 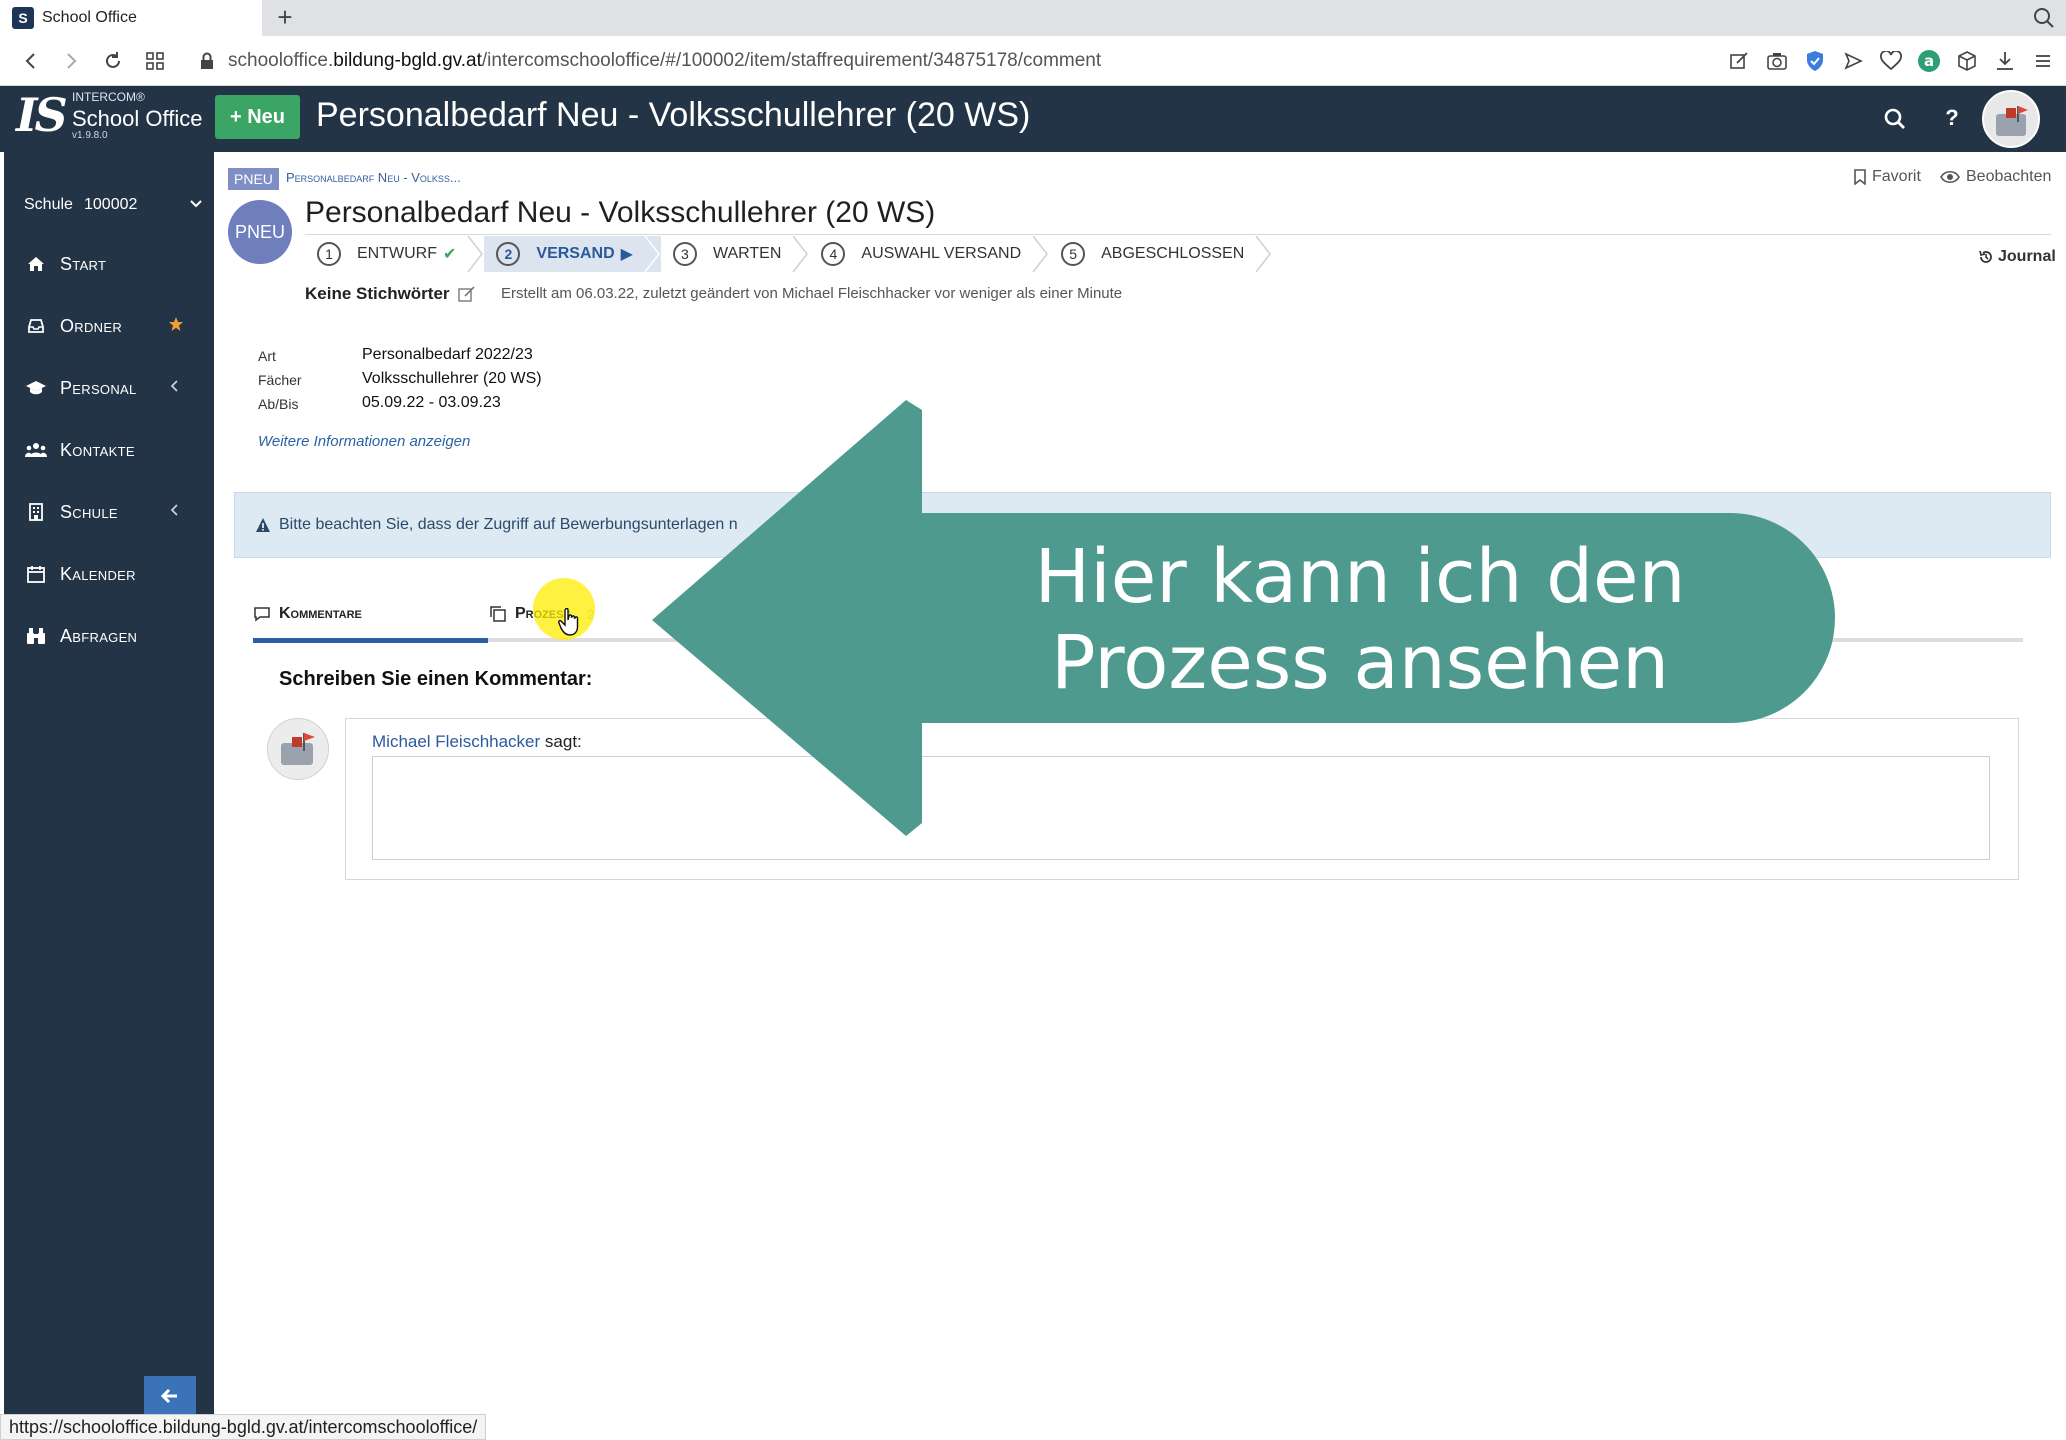 I want to click on sidebar-item-personal: Personal, so click(x=109, y=388).